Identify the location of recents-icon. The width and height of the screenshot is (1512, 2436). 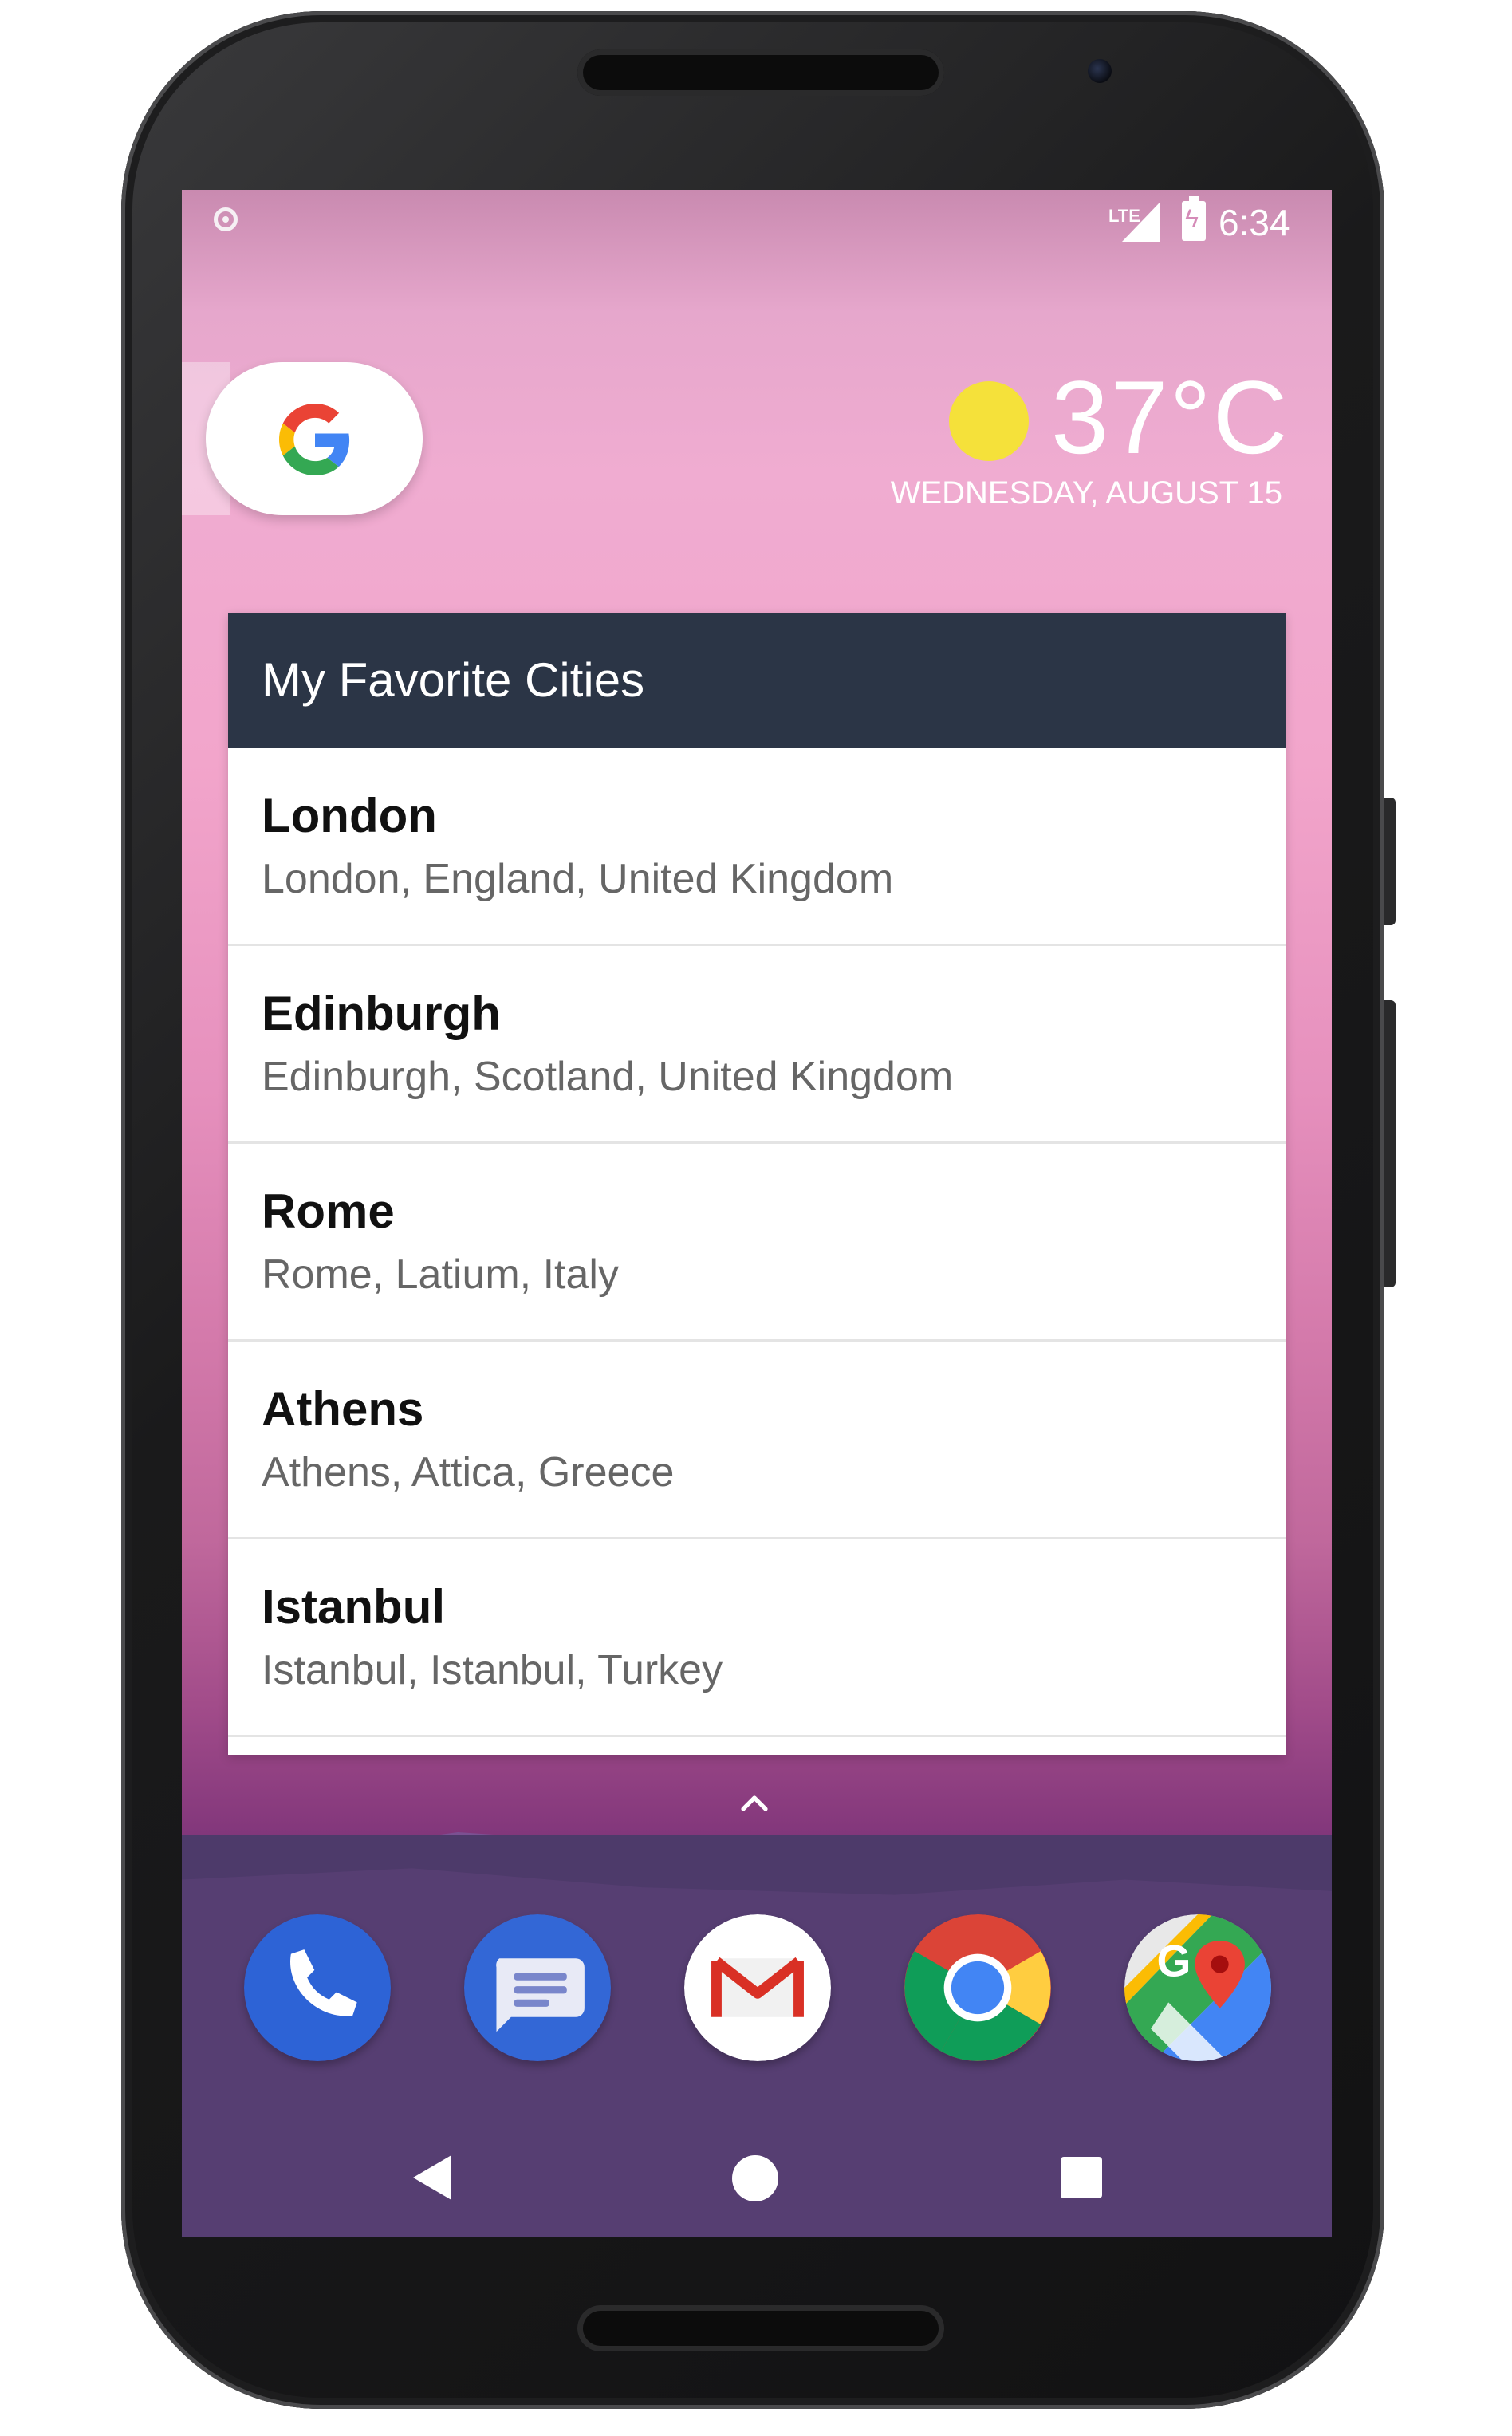
(1081, 2177).